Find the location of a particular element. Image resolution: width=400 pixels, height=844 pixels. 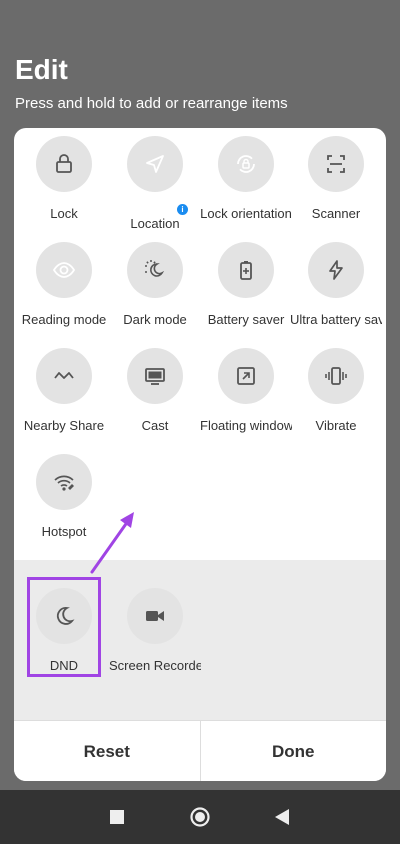

tile-screen-recorder: Screen Recorder is located at coordinates (155, 638).